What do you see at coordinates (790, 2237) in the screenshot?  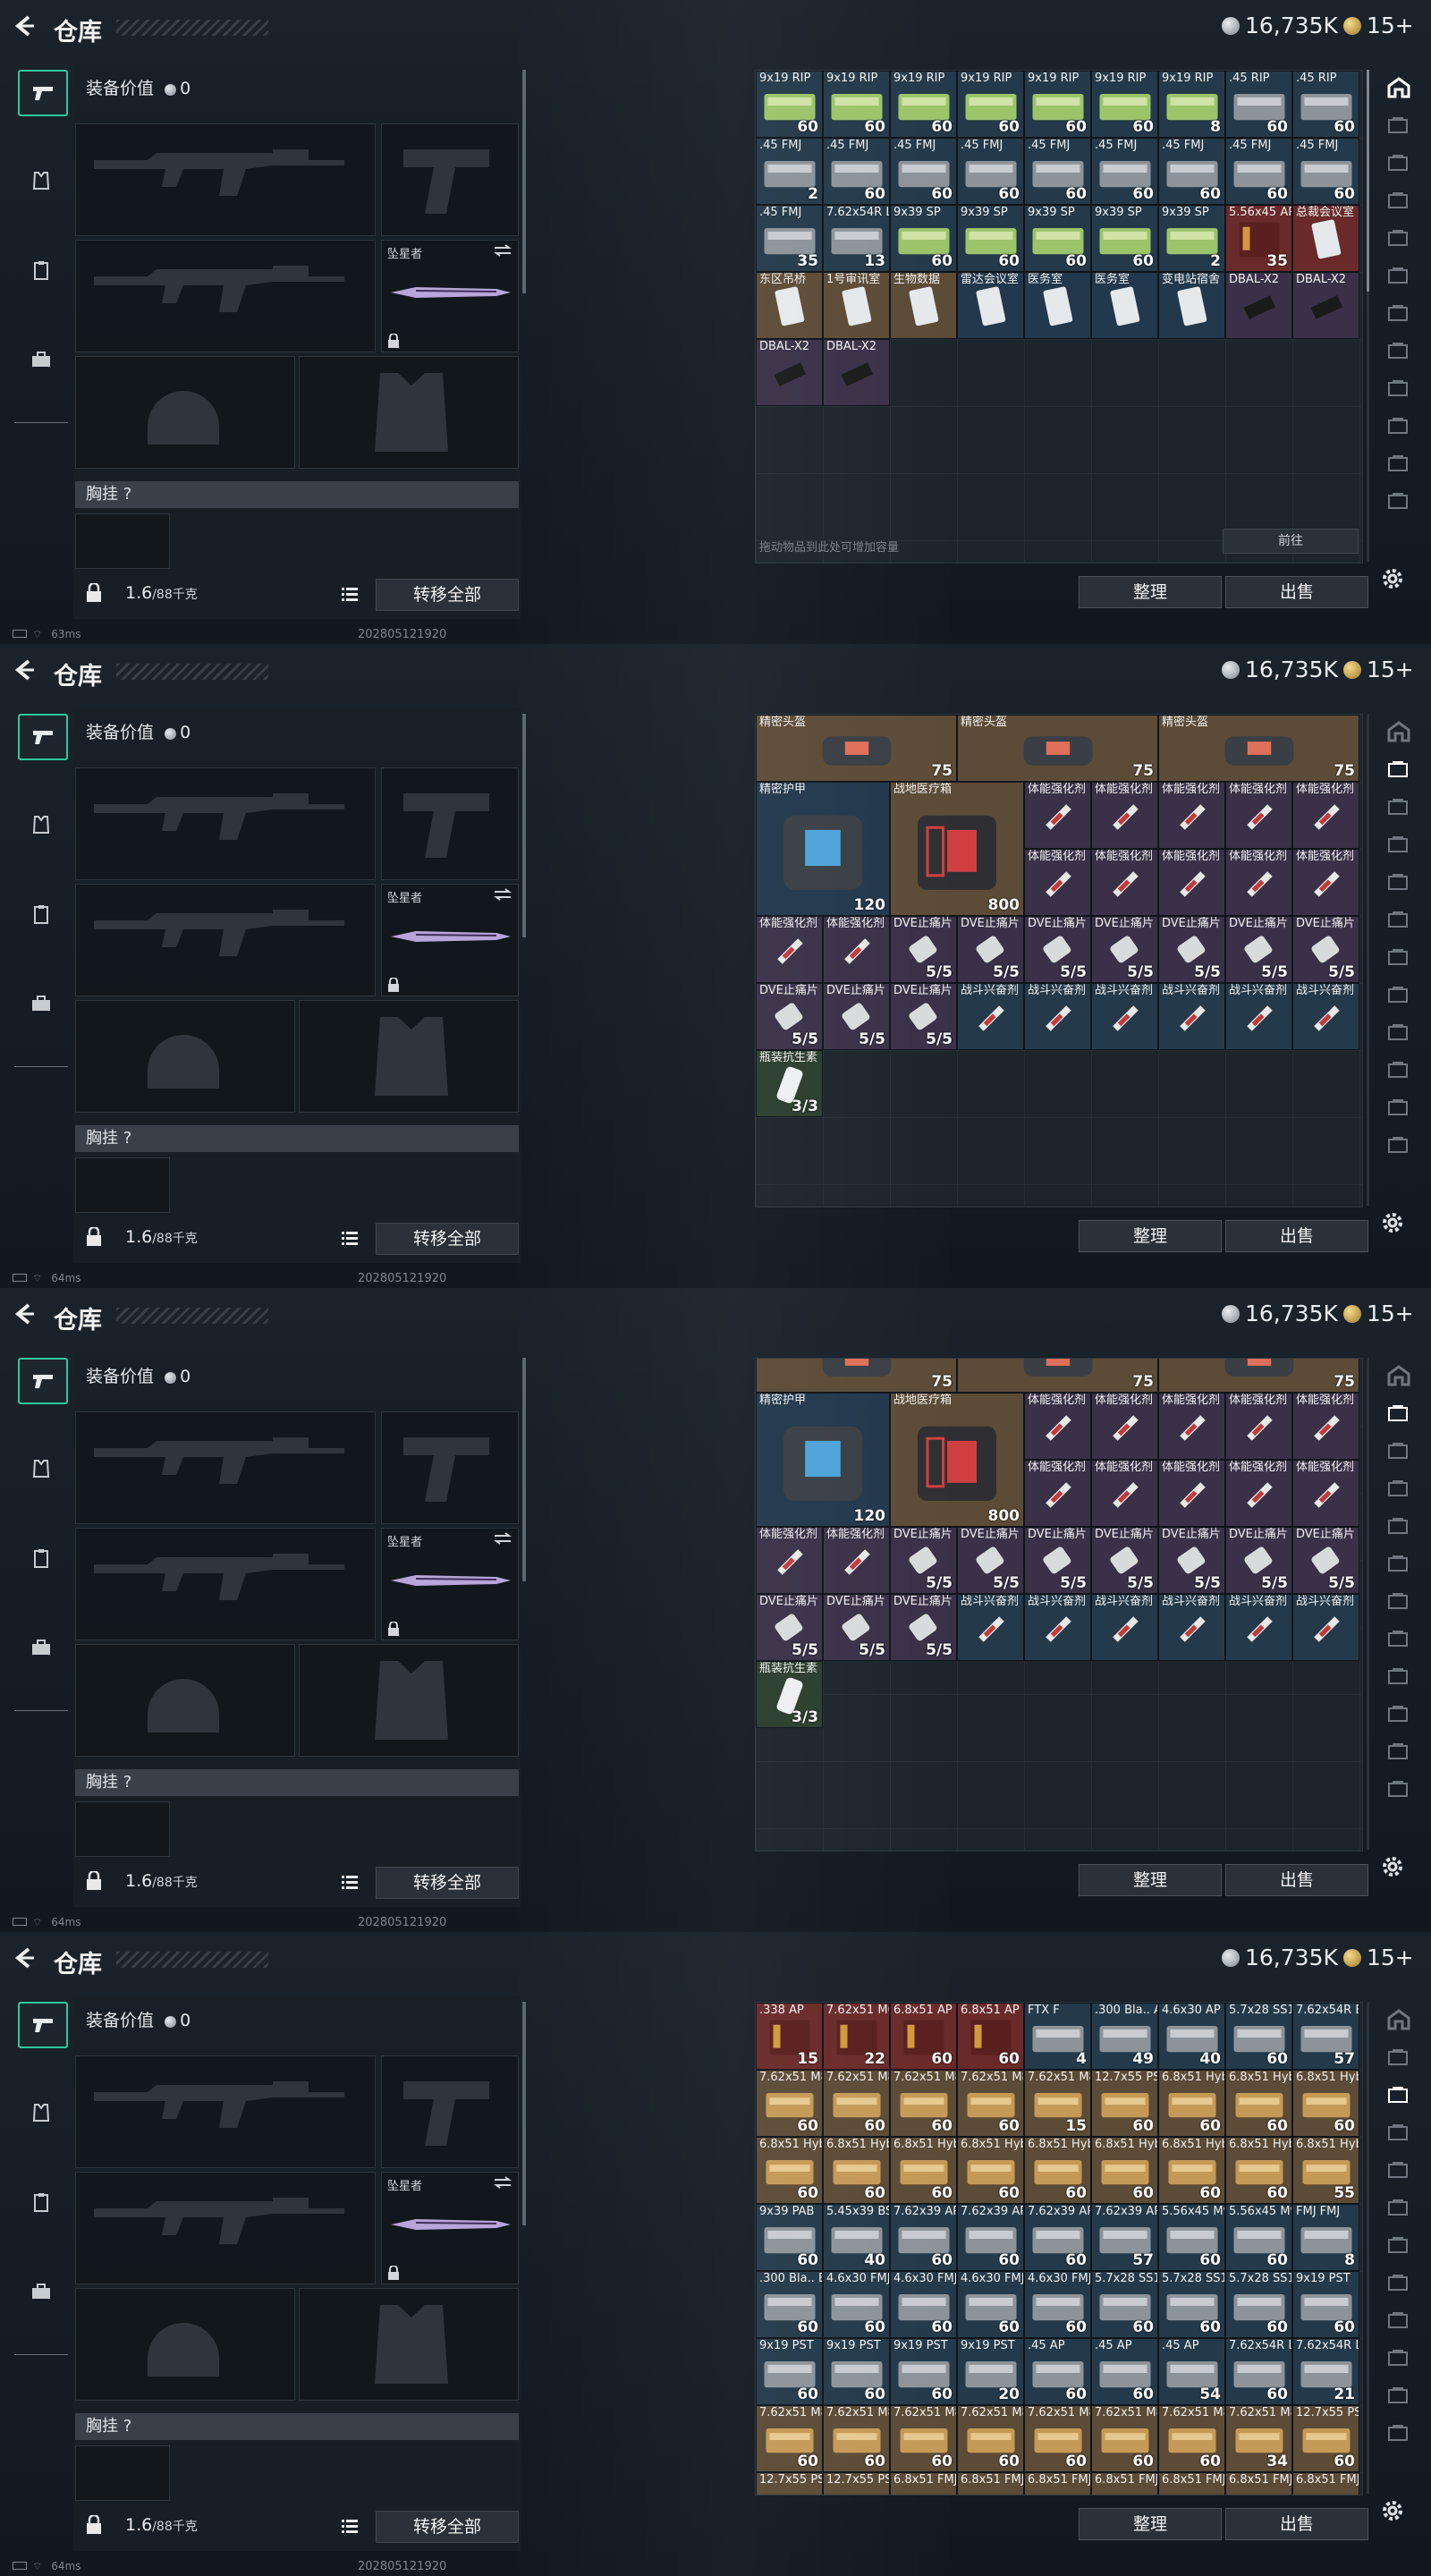 I see `storage-item: 9x39 PAB 60` at bounding box center [790, 2237].